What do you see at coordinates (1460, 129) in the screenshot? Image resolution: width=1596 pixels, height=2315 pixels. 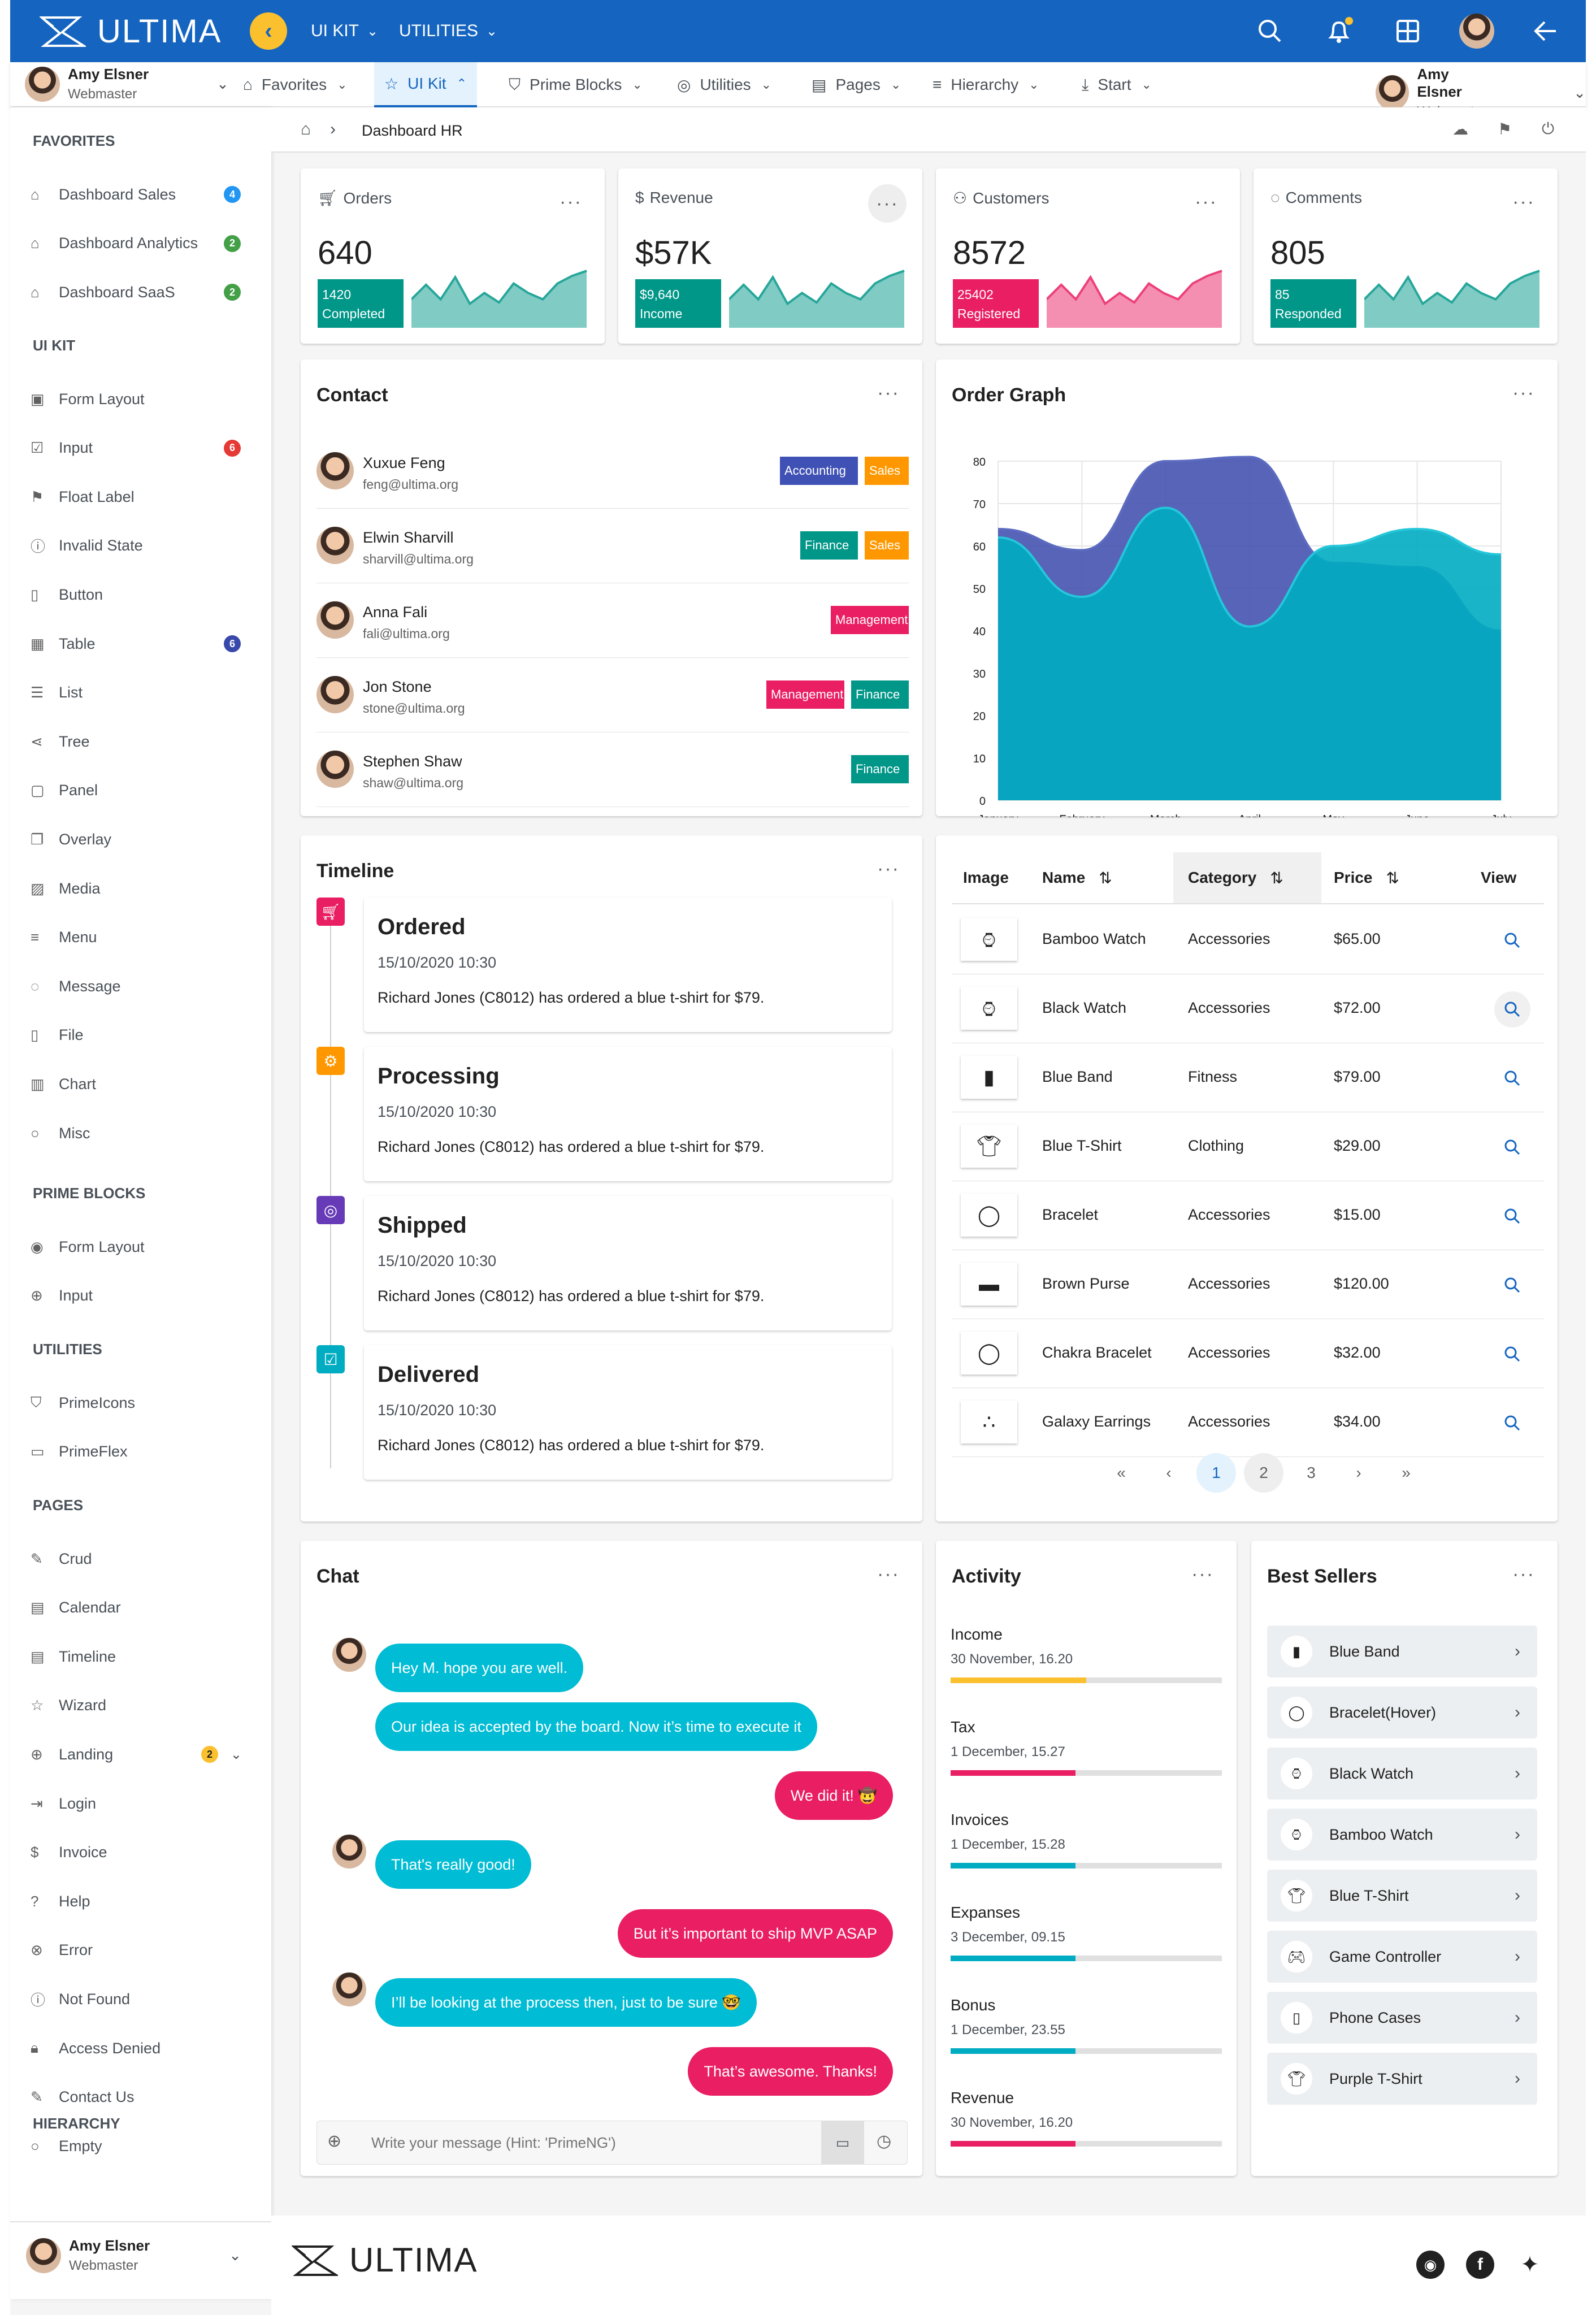 I see `cloud-upload-icon: ☁` at bounding box center [1460, 129].